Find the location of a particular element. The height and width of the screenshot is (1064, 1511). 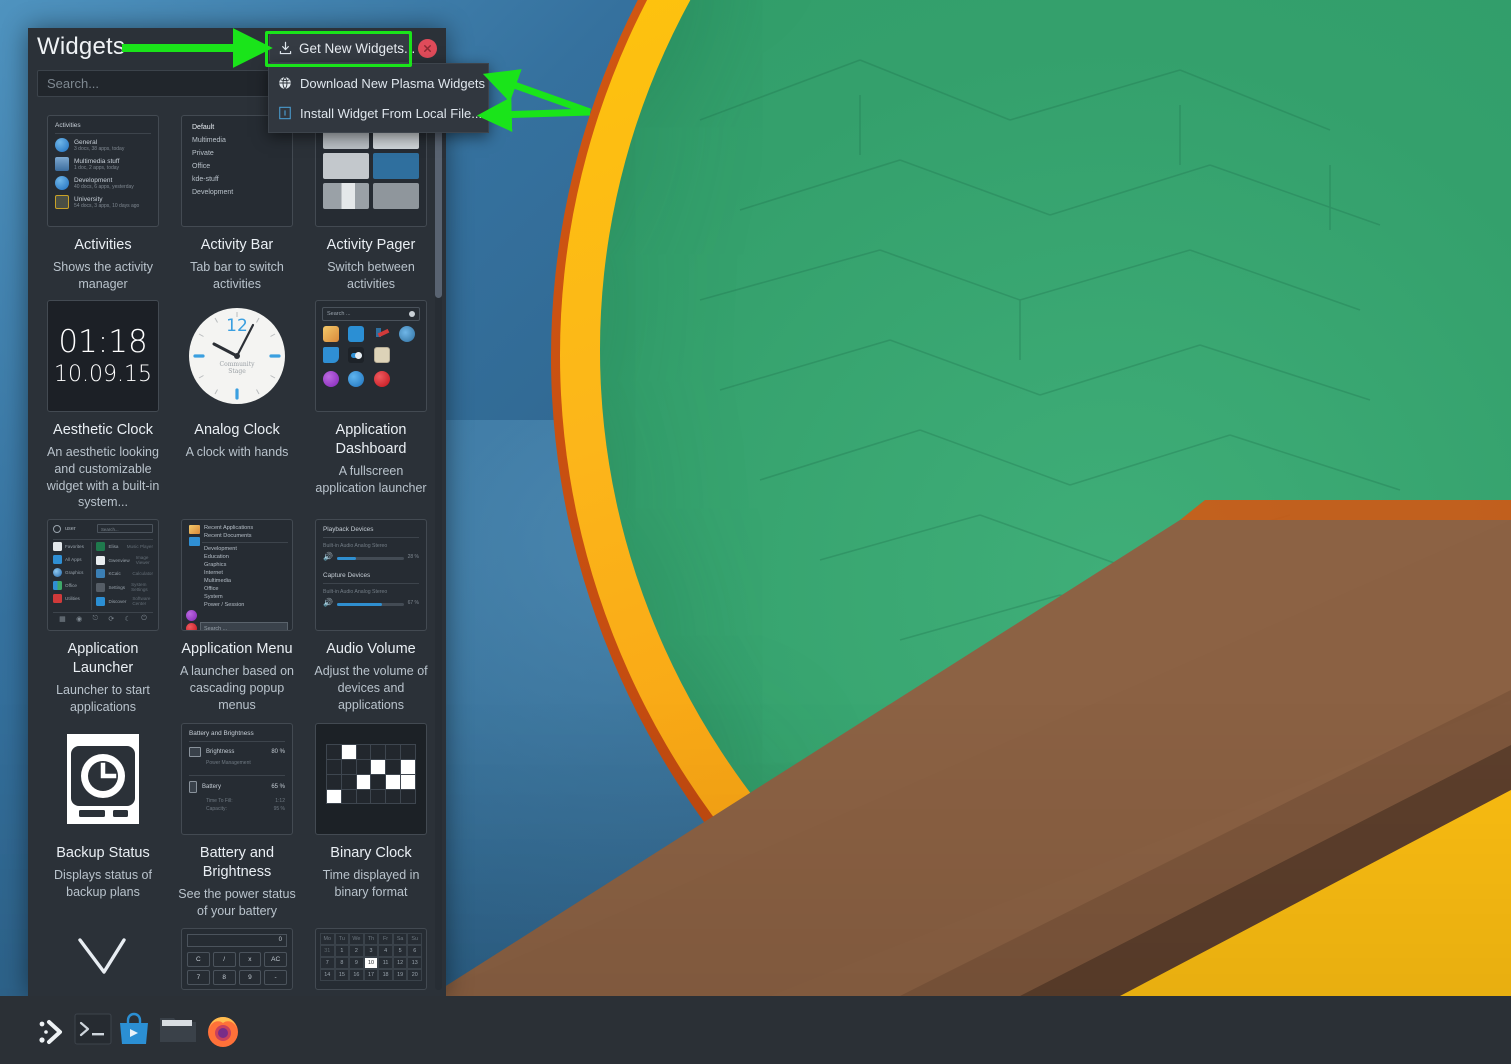

restart-icon: ⟳ is located at coordinates (111, 620).